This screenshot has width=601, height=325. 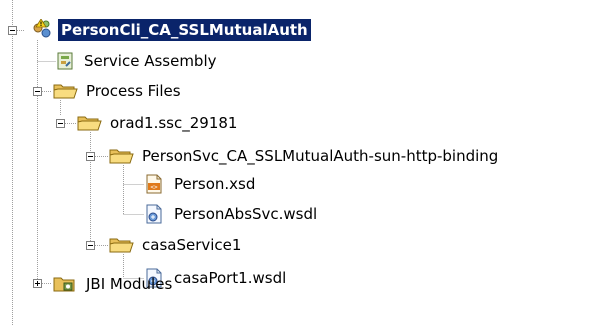 I want to click on tree-node-person-xsd-label: Person.xsd, so click(x=215, y=184).